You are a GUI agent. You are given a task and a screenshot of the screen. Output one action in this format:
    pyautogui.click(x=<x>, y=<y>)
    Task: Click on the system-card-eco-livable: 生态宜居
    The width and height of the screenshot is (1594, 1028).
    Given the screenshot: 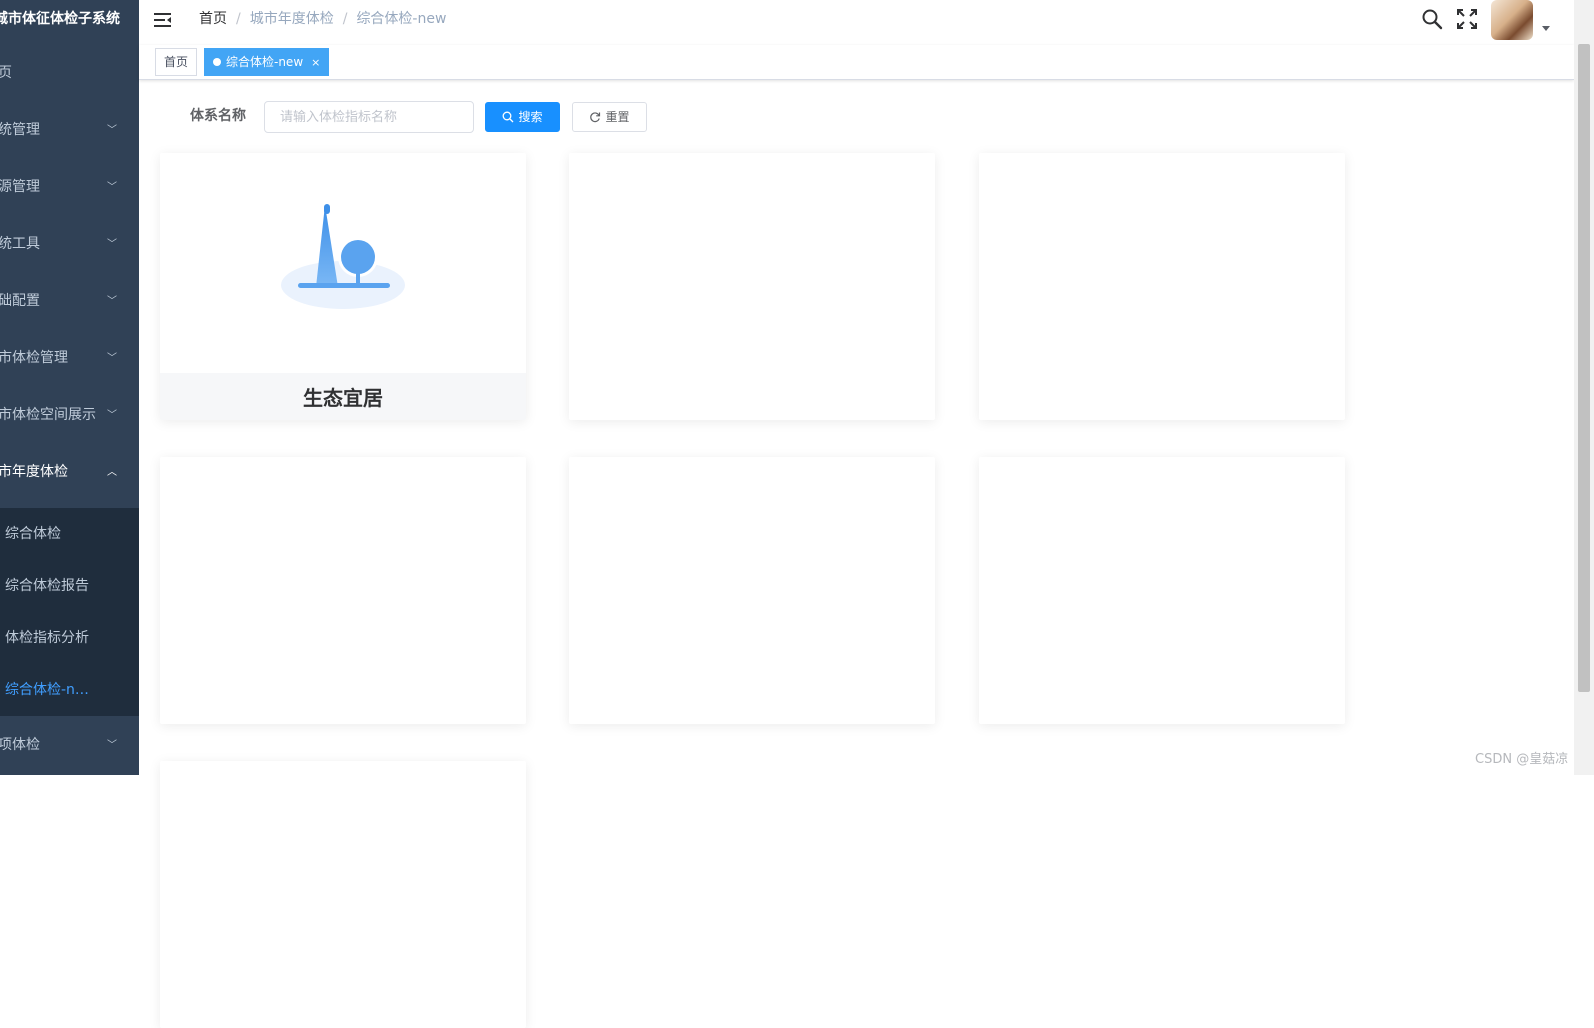 What is the action you would take?
    pyautogui.click(x=343, y=286)
    